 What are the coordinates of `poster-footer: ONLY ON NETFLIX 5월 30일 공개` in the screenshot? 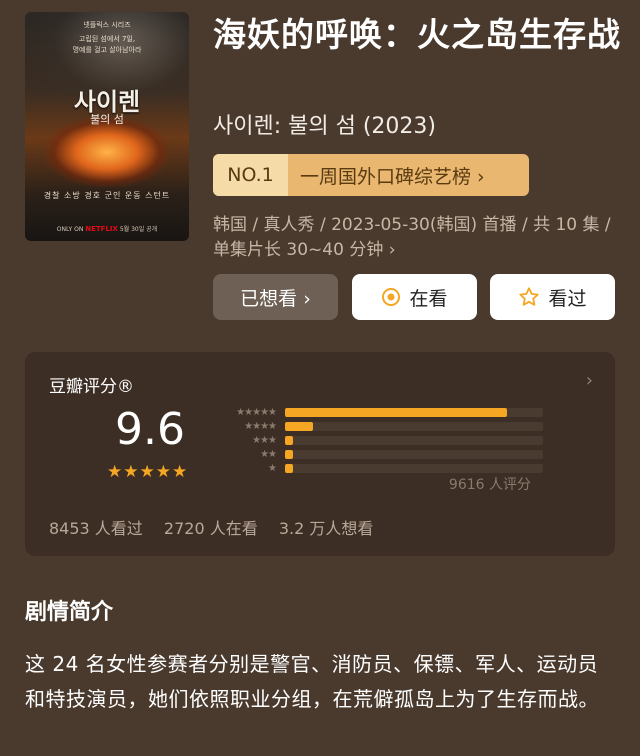 It's located at (107, 228).